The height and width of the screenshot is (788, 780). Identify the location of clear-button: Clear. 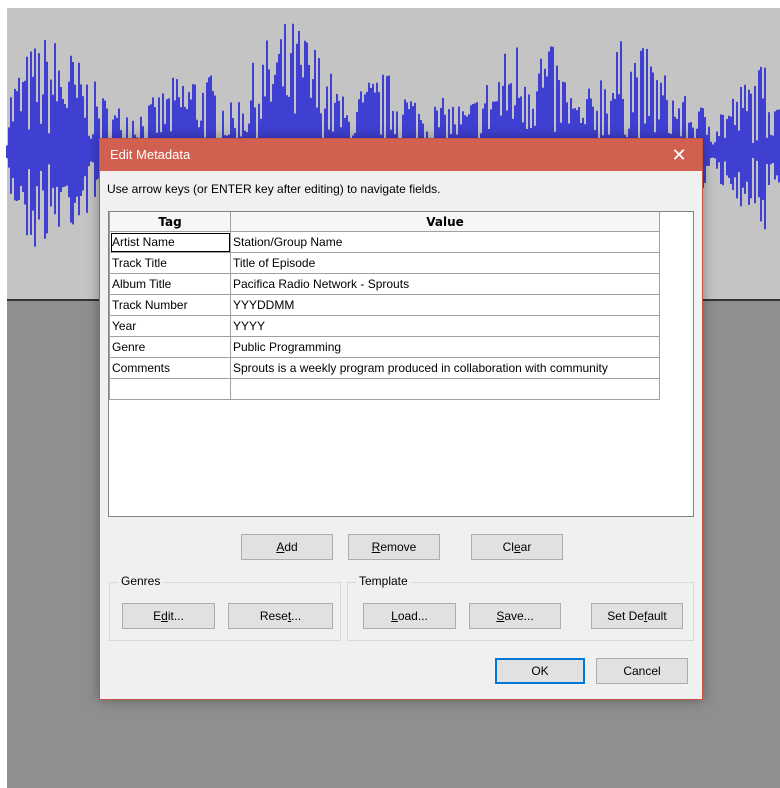
(517, 547).